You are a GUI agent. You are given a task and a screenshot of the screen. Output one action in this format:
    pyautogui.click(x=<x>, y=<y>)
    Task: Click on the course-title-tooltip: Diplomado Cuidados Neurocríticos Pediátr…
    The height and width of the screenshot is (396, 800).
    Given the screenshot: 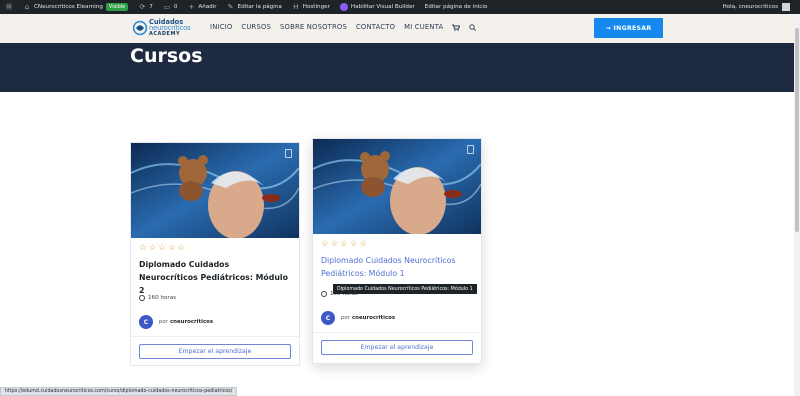 What is the action you would take?
    pyautogui.click(x=405, y=289)
    